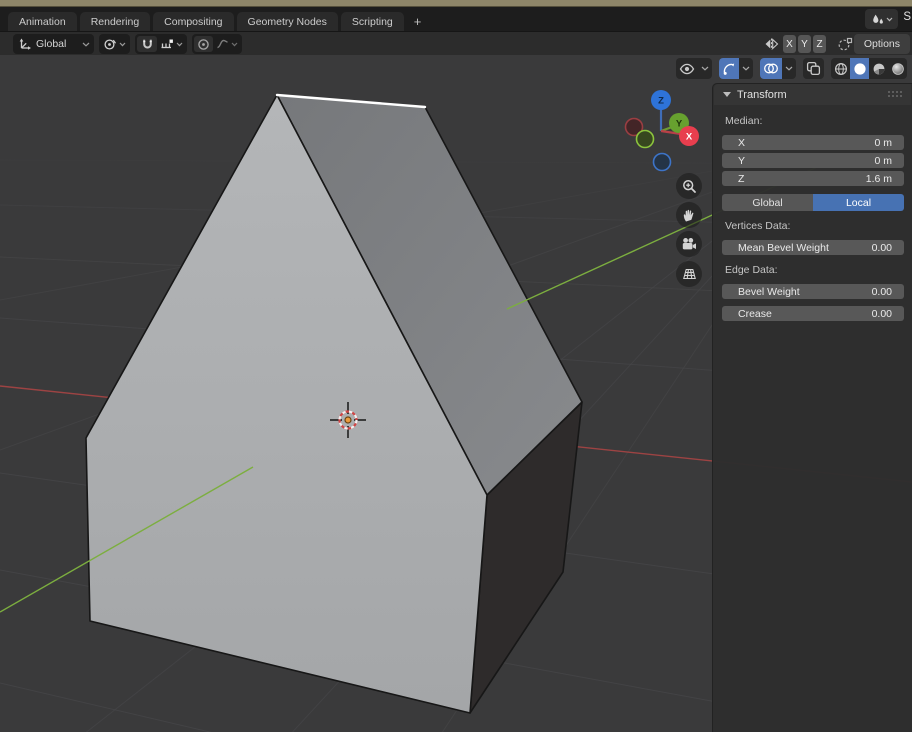 This screenshot has height=732, width=912. Describe the element at coordinates (689, 244) in the screenshot. I see `camera-view-button` at that location.